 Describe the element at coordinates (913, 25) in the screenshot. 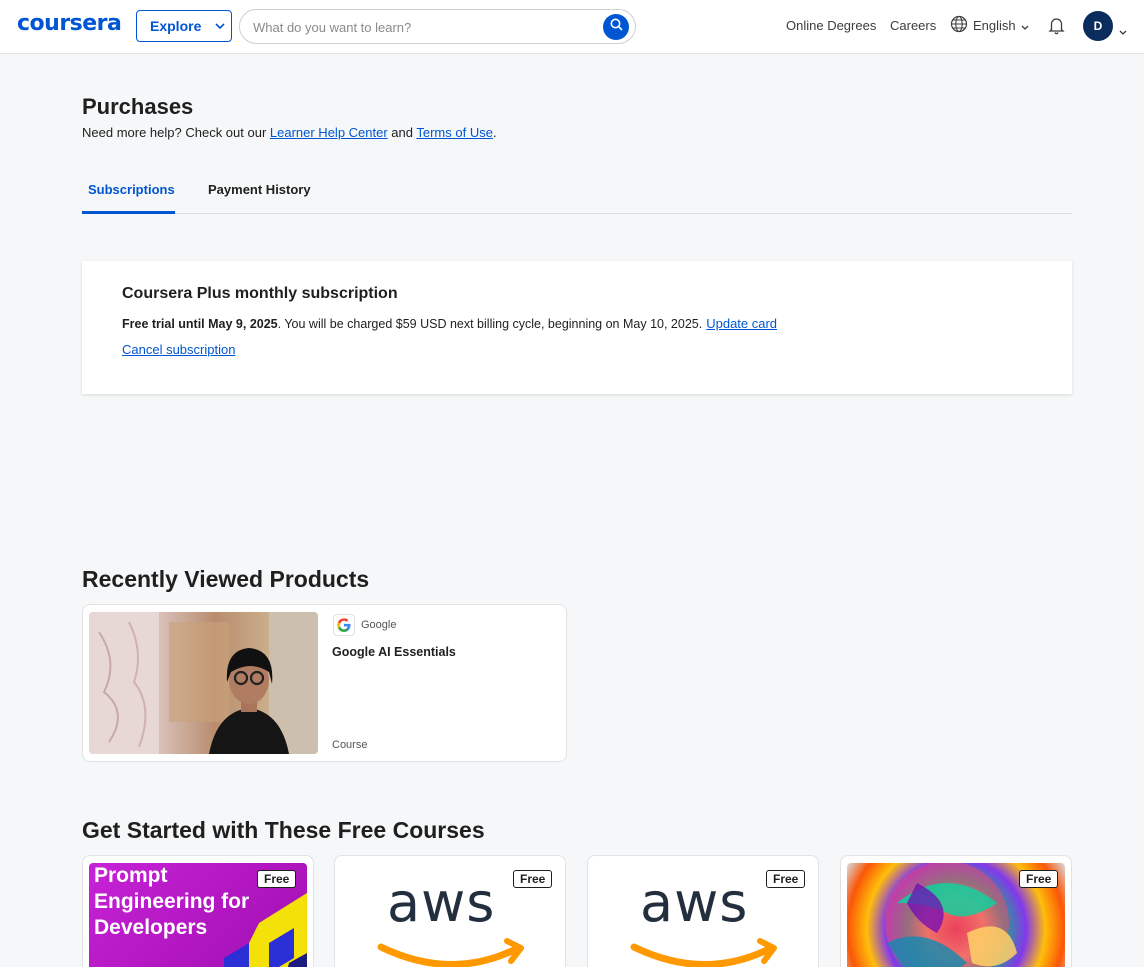

I see `careers-link: Careers` at that location.